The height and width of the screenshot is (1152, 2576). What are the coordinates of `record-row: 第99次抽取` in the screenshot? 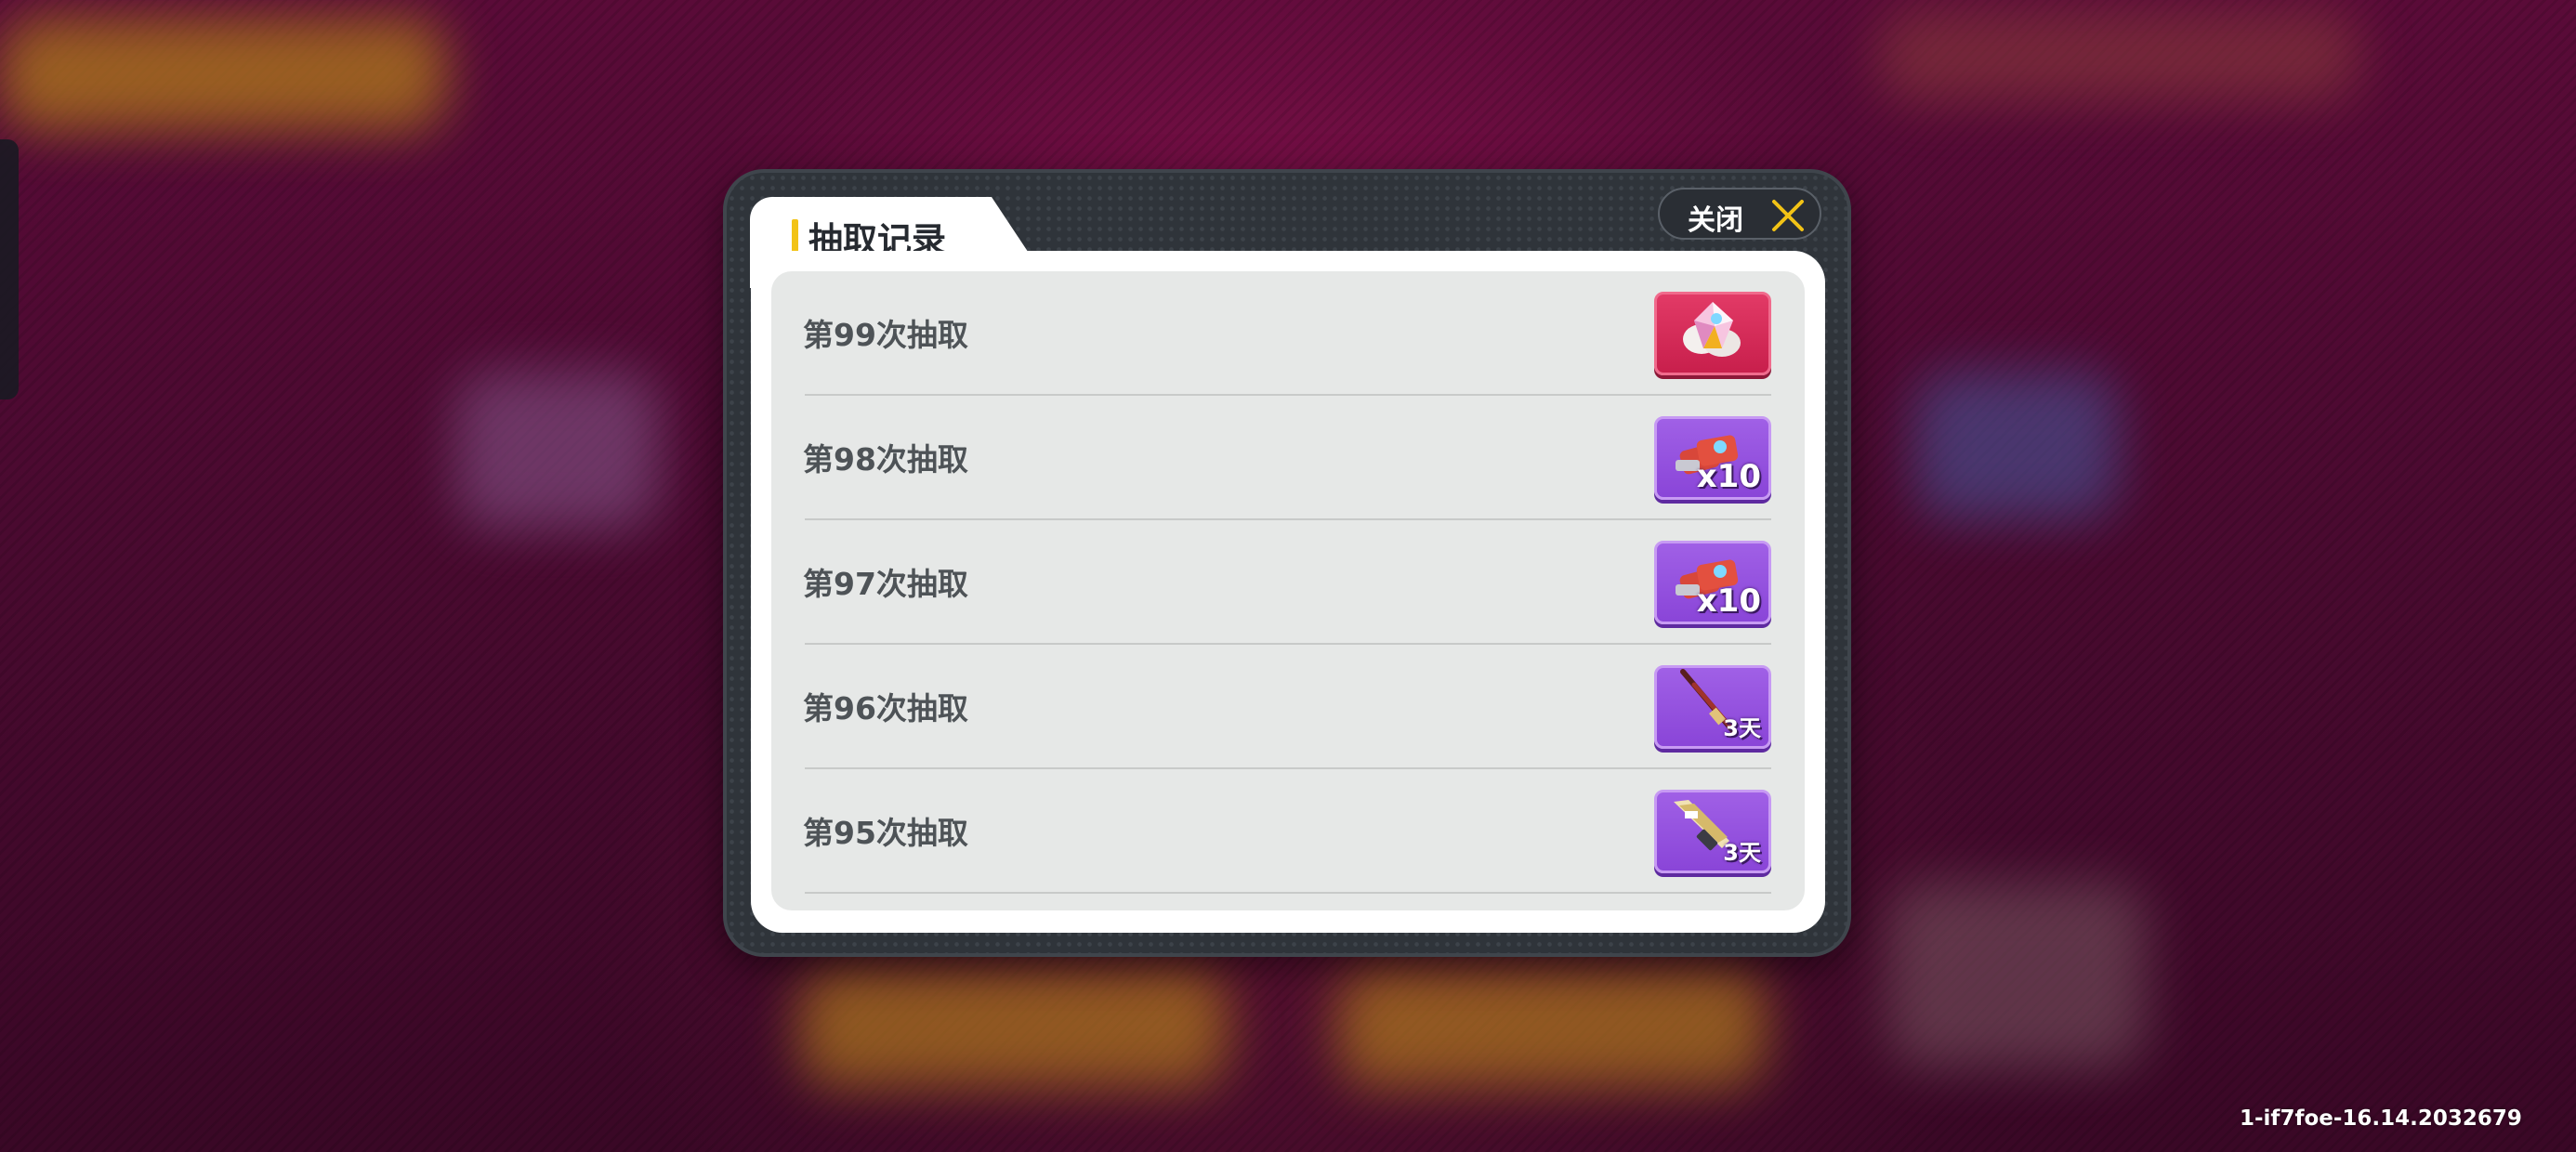 It's located at (1288, 333).